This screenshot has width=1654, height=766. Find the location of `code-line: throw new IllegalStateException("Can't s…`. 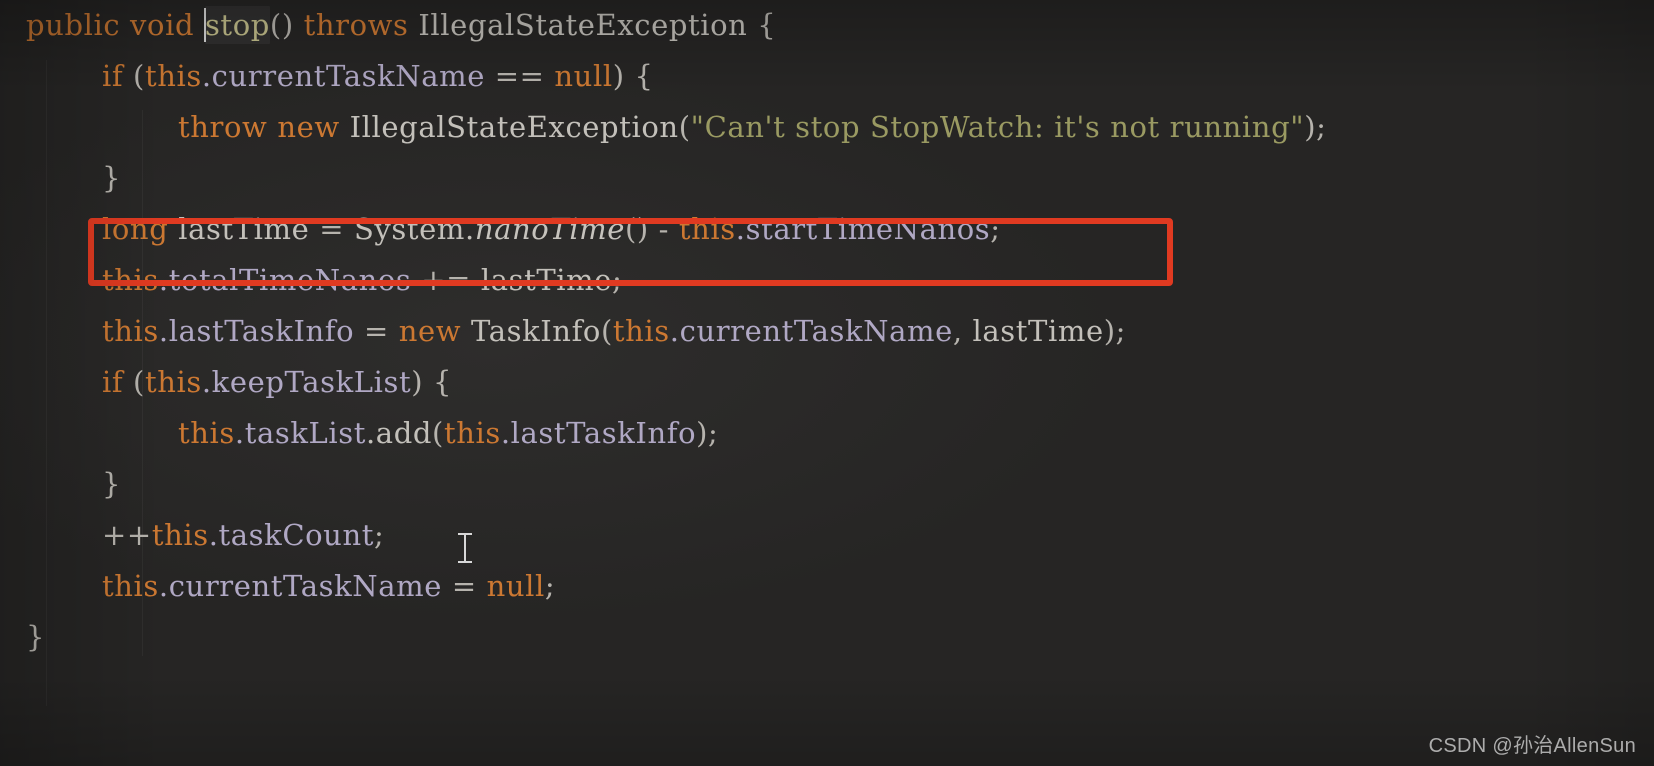

code-line: throw new IllegalStateException("Can't s… is located at coordinates (827, 127).